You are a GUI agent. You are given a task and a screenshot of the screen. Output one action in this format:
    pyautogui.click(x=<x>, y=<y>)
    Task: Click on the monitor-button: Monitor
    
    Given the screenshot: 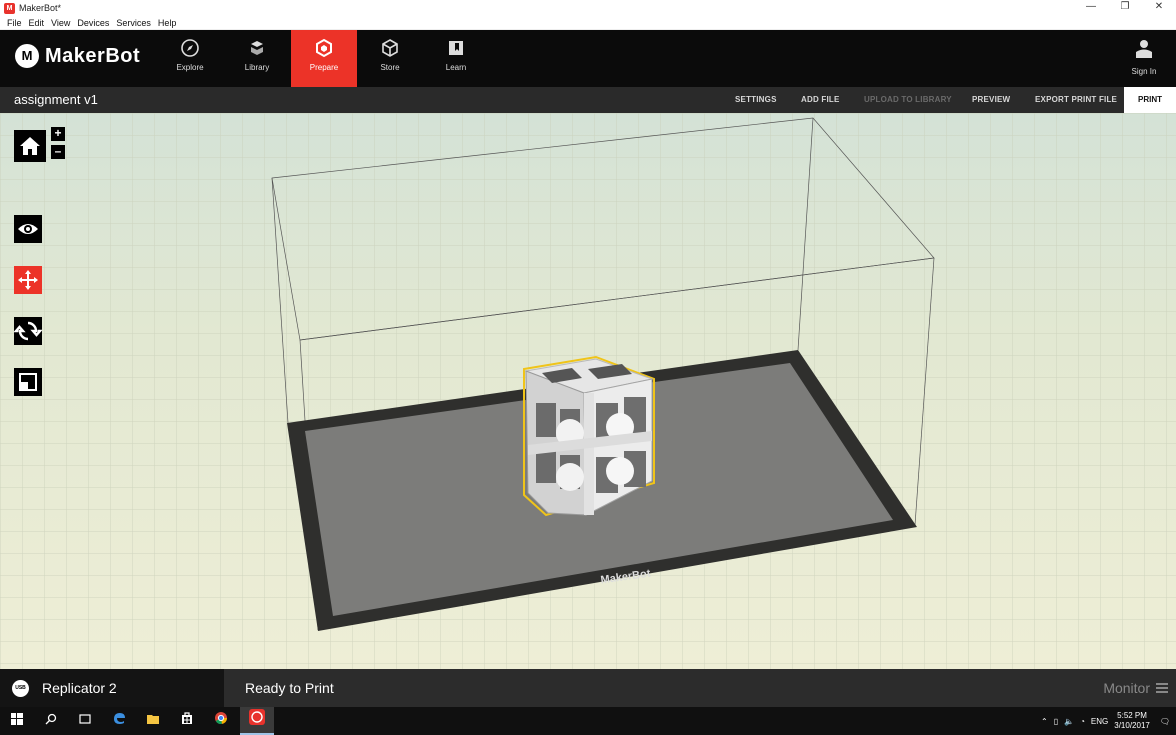 What is the action you would take?
    pyautogui.click(x=1135, y=688)
    